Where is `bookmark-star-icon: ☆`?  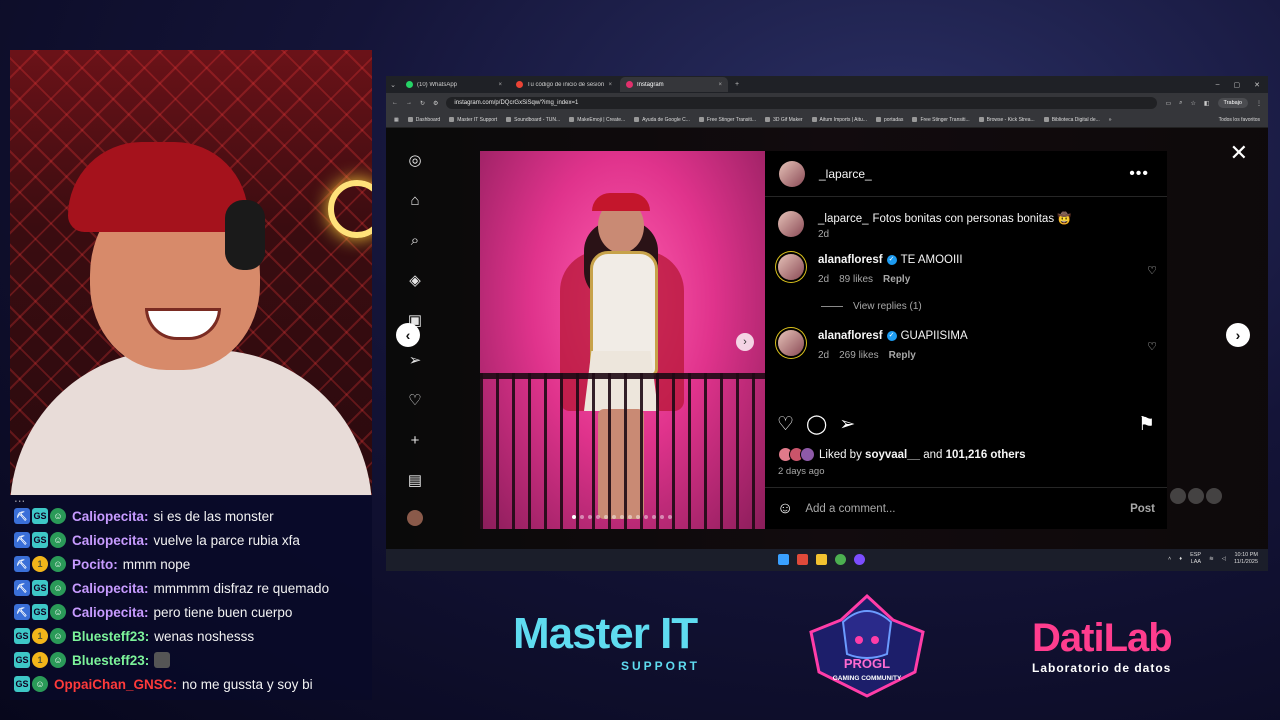 bookmark-star-icon: ☆ is located at coordinates (1192, 103).